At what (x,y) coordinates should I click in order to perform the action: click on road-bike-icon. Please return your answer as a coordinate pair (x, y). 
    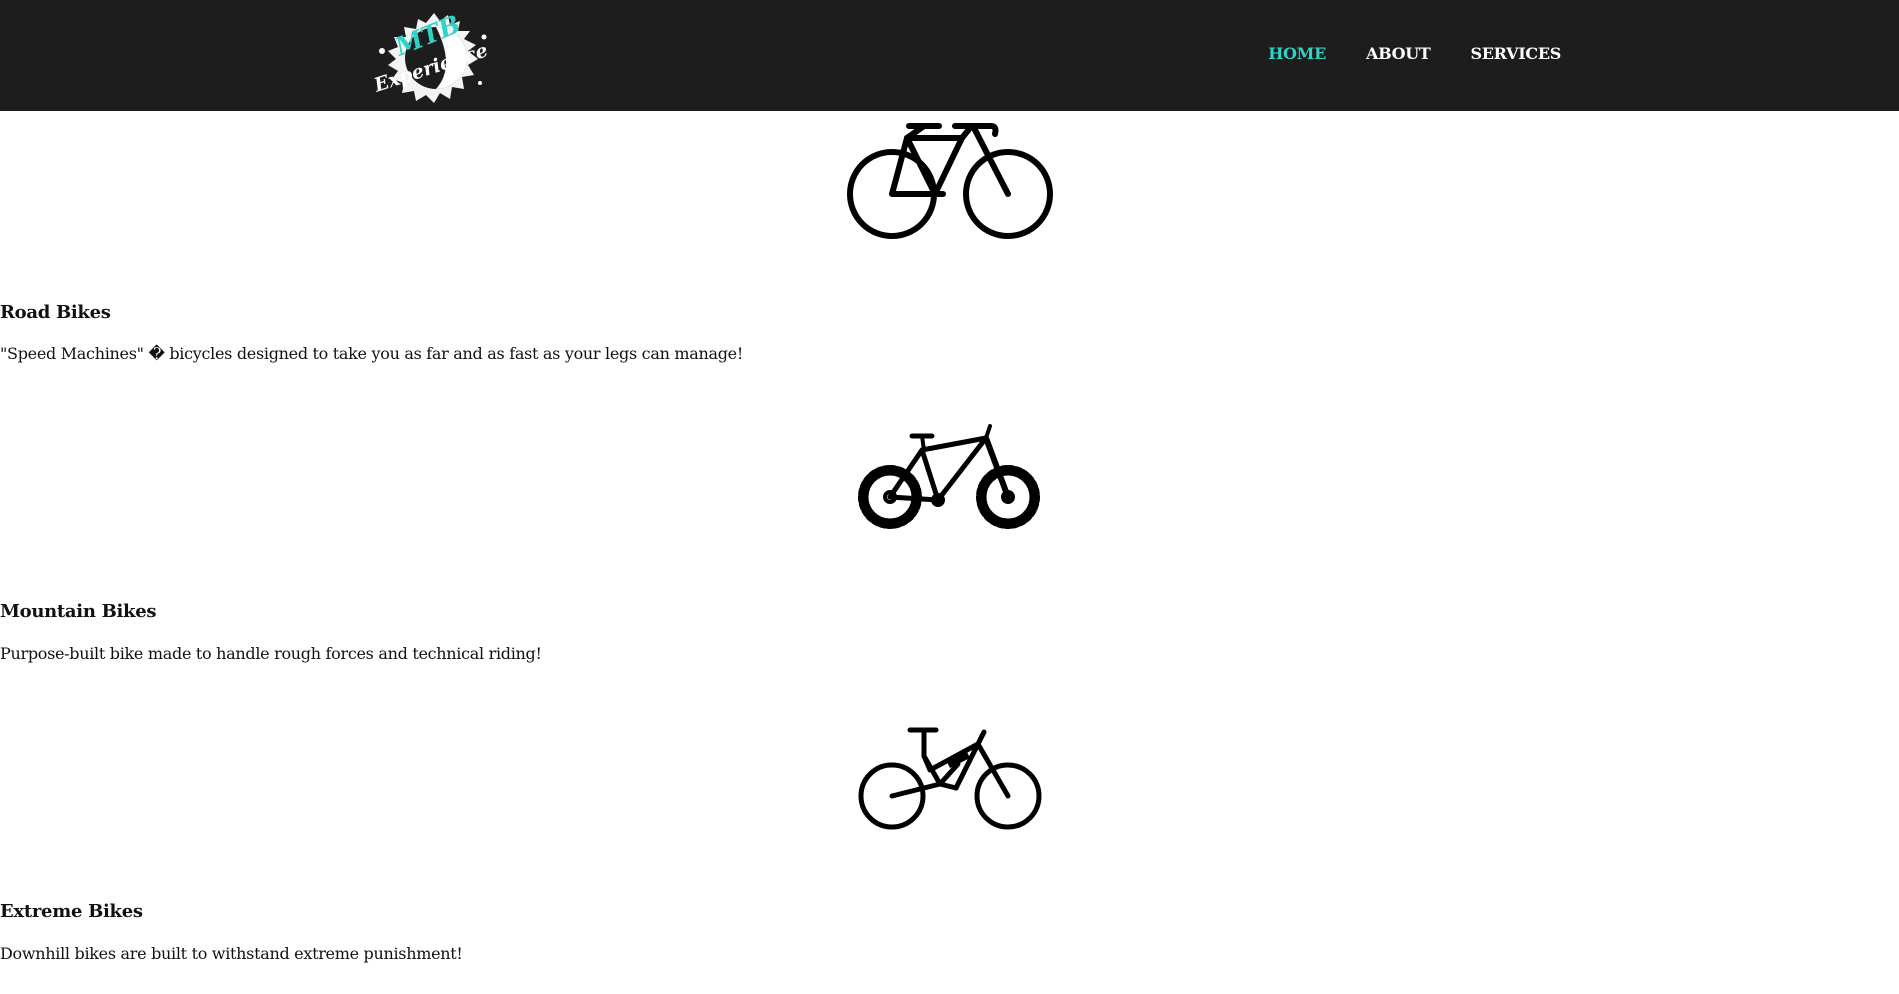
    Looking at the image, I should click on (949, 181).